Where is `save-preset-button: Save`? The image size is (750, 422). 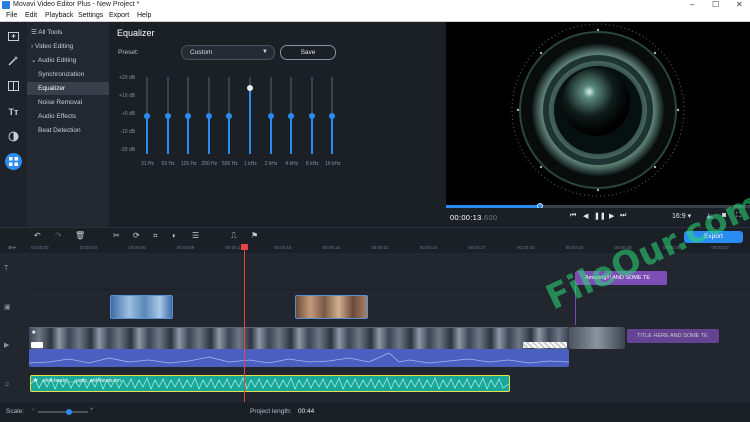 save-preset-button: Save is located at coordinates (308, 52).